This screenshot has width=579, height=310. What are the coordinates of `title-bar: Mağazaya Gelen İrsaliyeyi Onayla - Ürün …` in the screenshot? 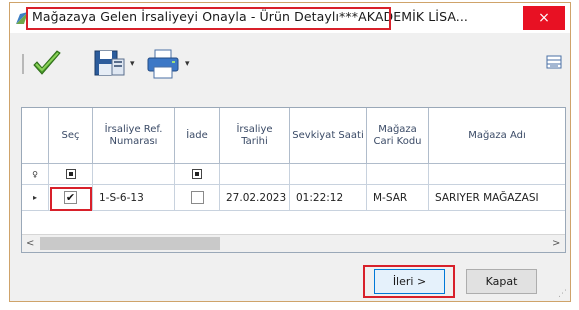 It's located at (290, 18).